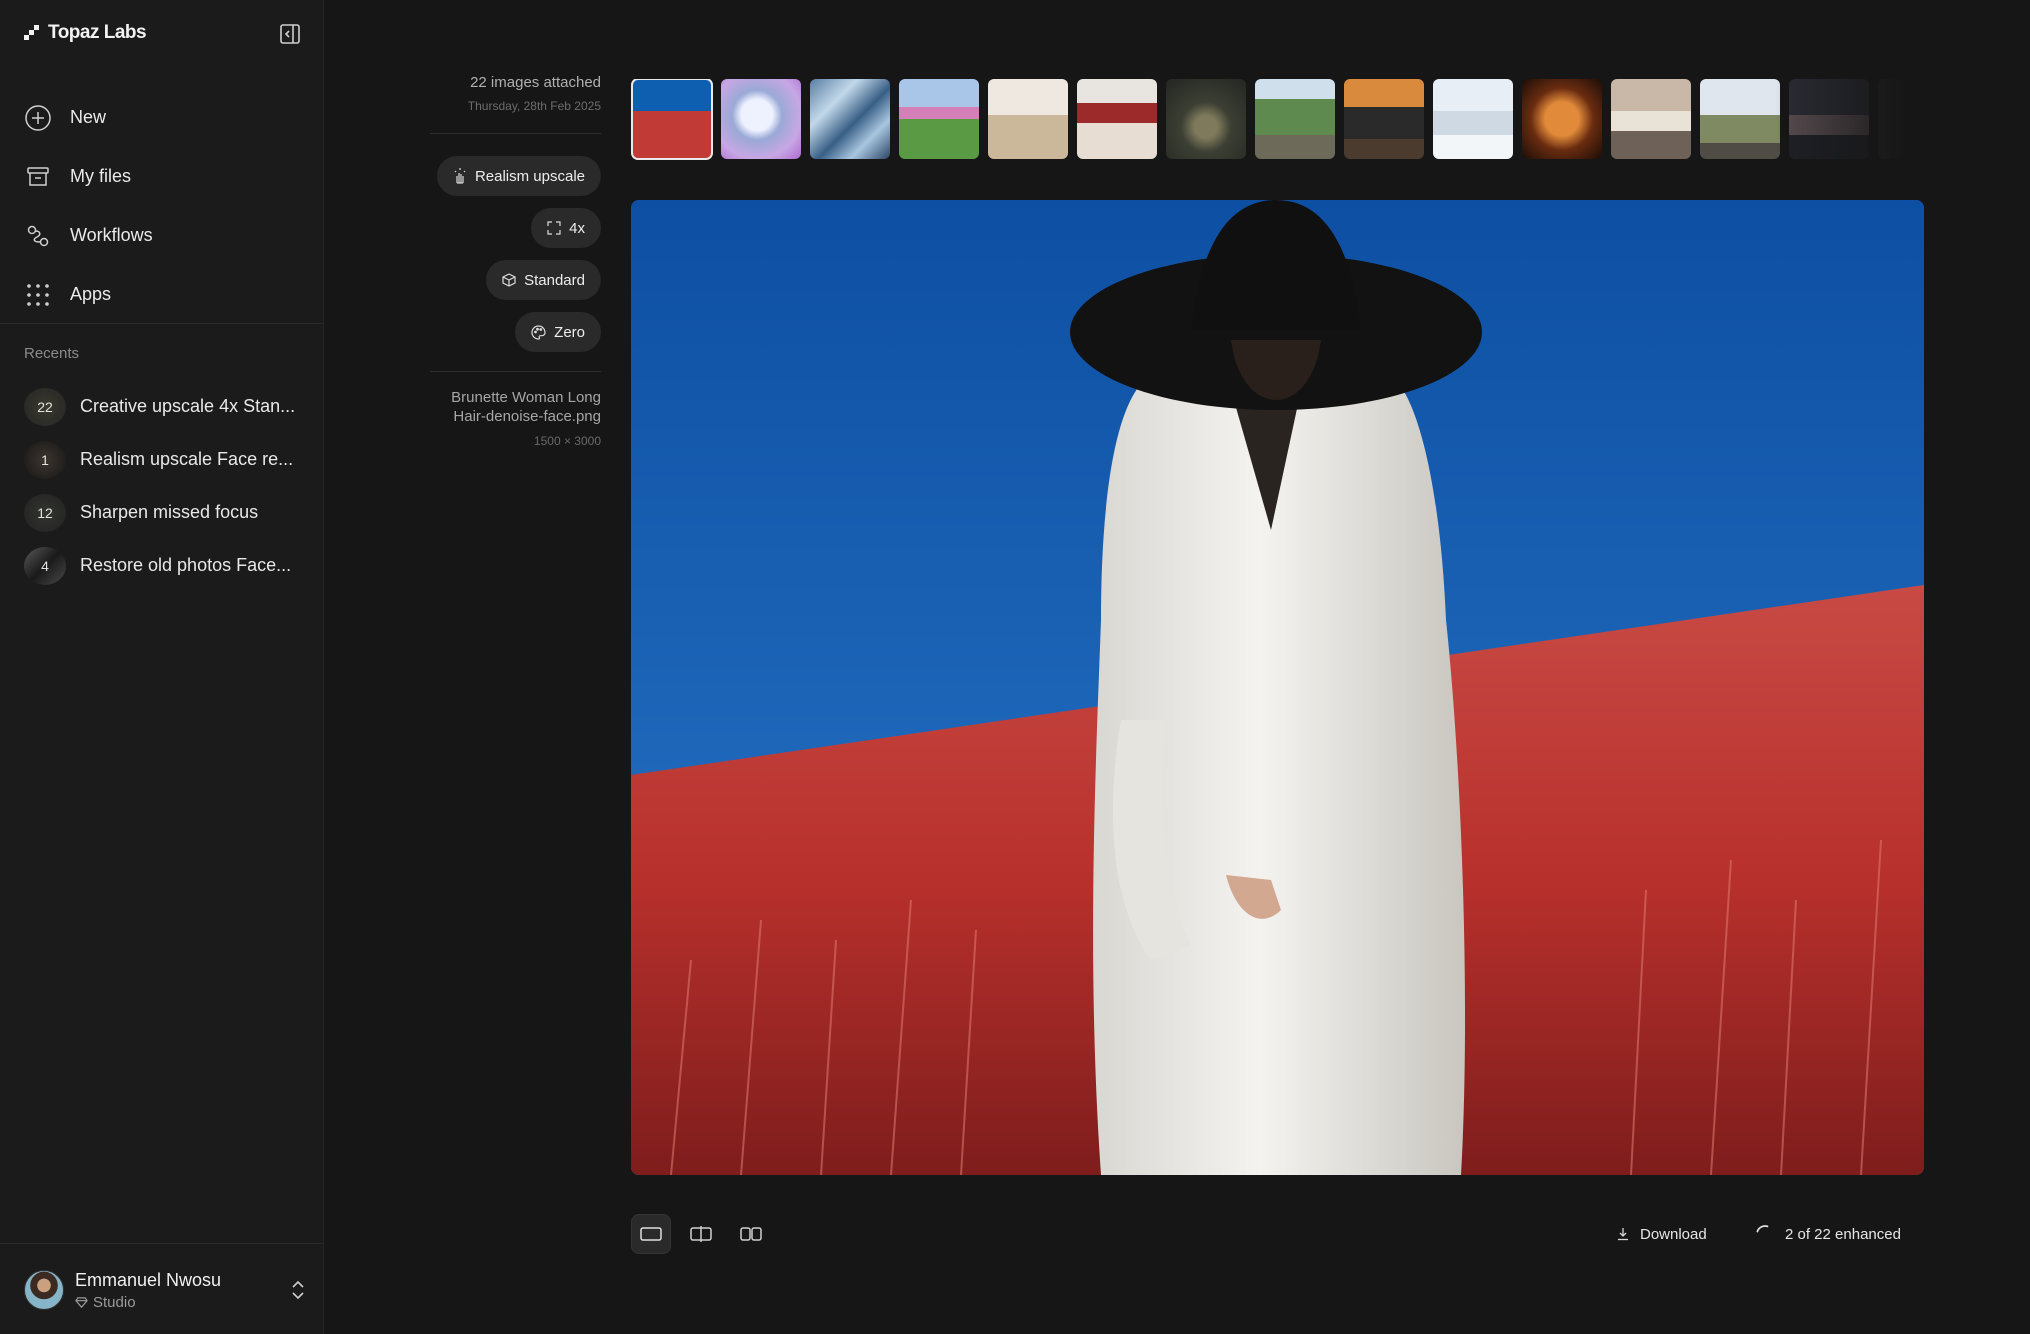 Image resolution: width=2030 pixels, height=1334 pixels. I want to click on diamond-icon, so click(81, 1302).